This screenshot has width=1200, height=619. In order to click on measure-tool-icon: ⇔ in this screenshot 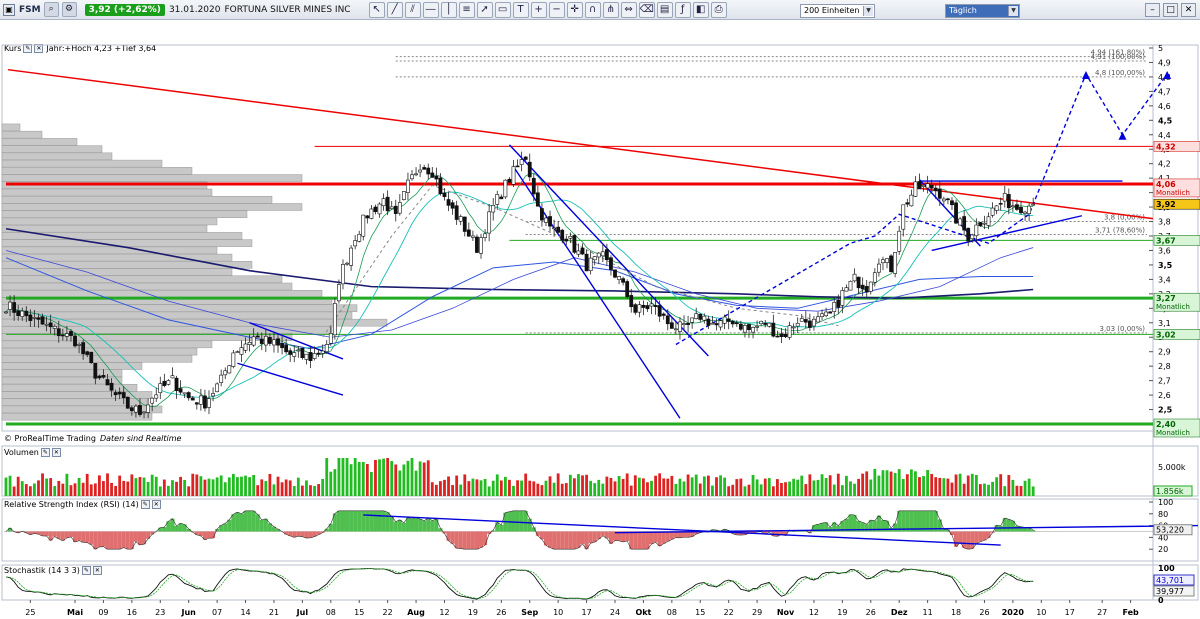, I will do `click(628, 9)`.